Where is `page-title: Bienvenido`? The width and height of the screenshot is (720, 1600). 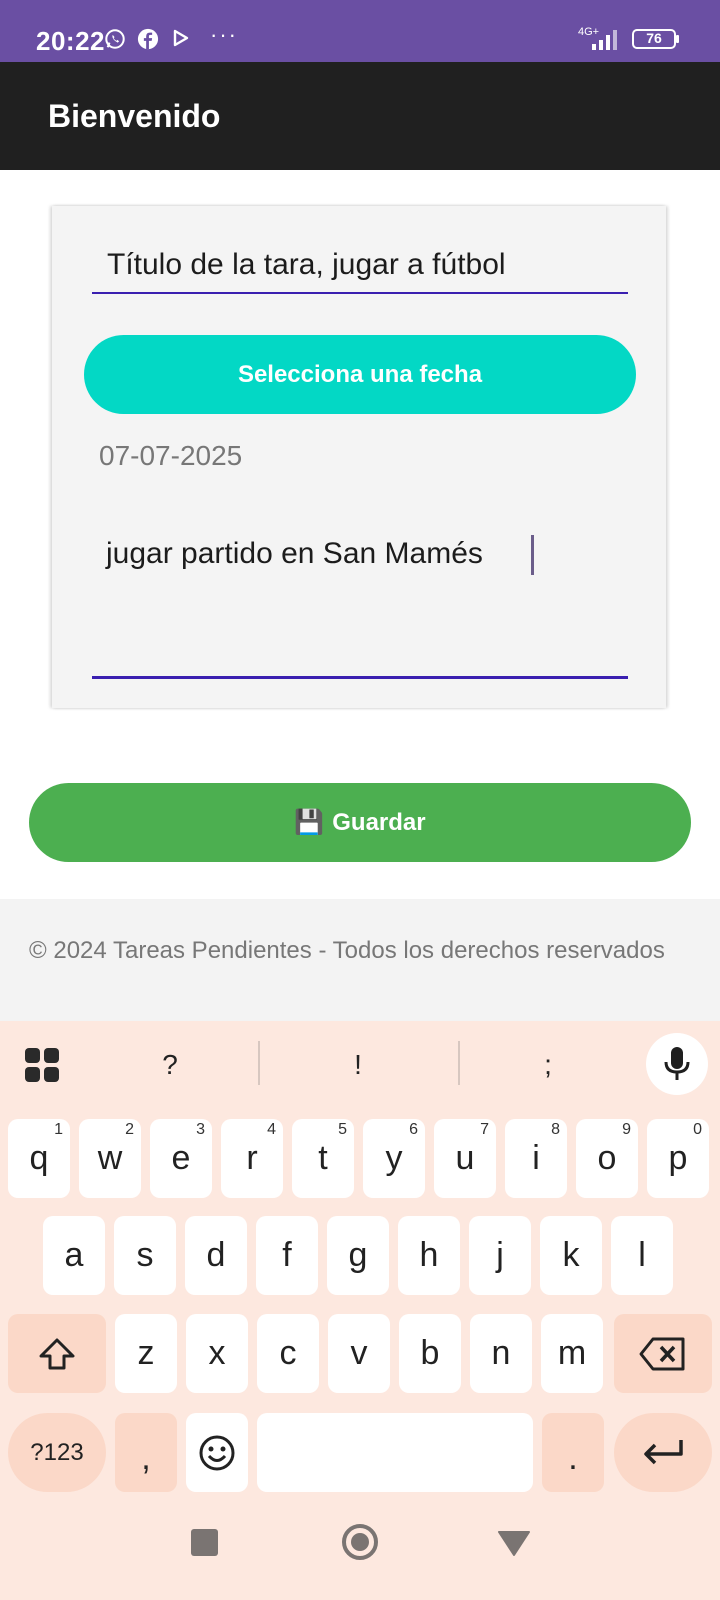 page-title: Bienvenido is located at coordinates (134, 116).